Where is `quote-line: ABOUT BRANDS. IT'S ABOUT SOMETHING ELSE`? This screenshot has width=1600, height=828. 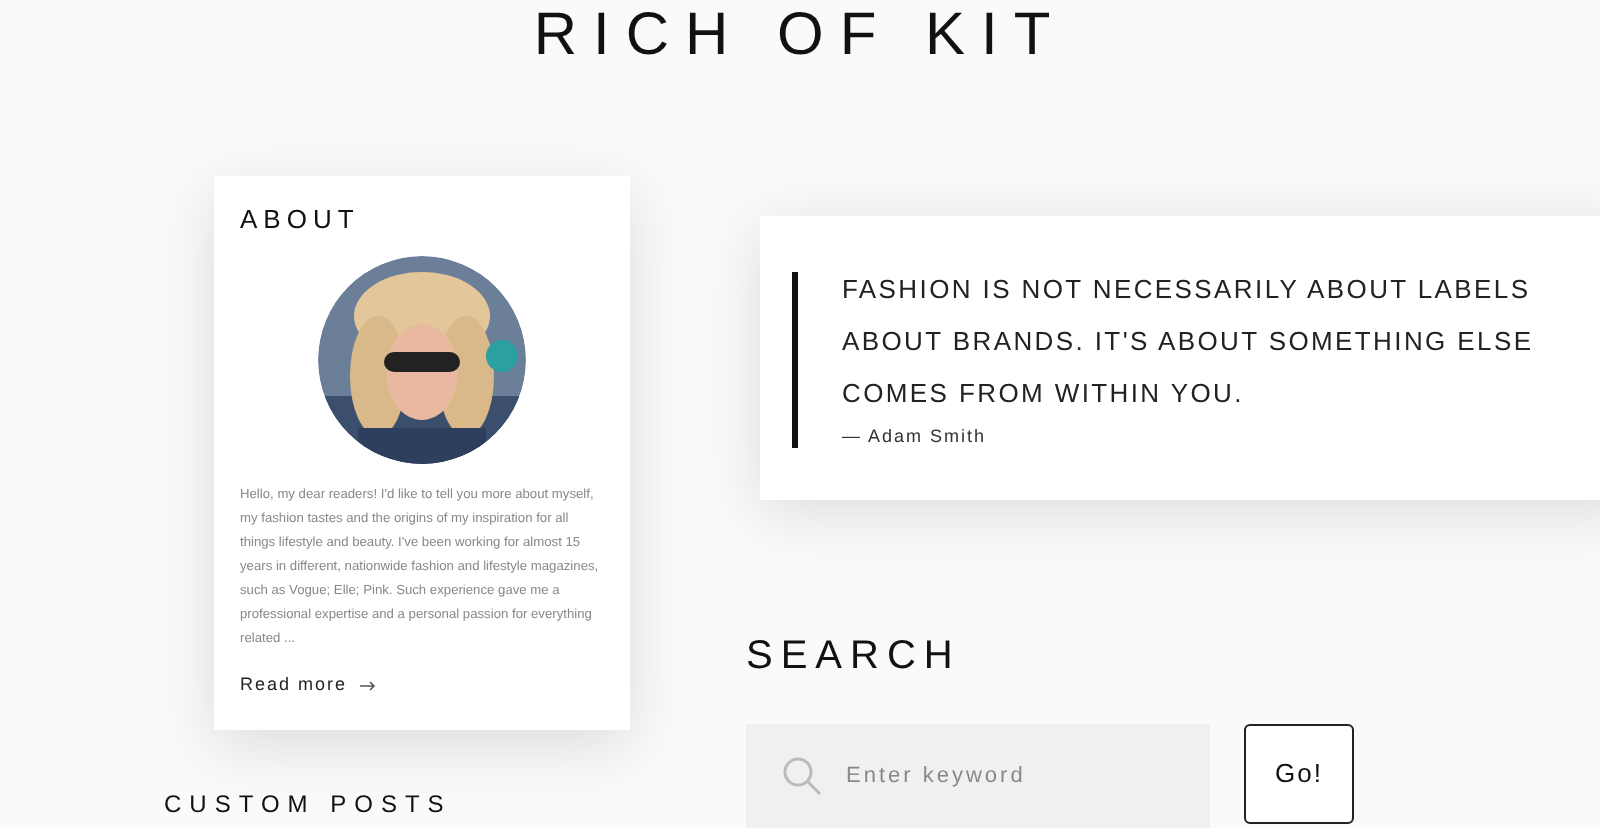
quote-line: ABOUT BRANDS. IT'S ABOUT SOMETHING ELSE is located at coordinates (1188, 342).